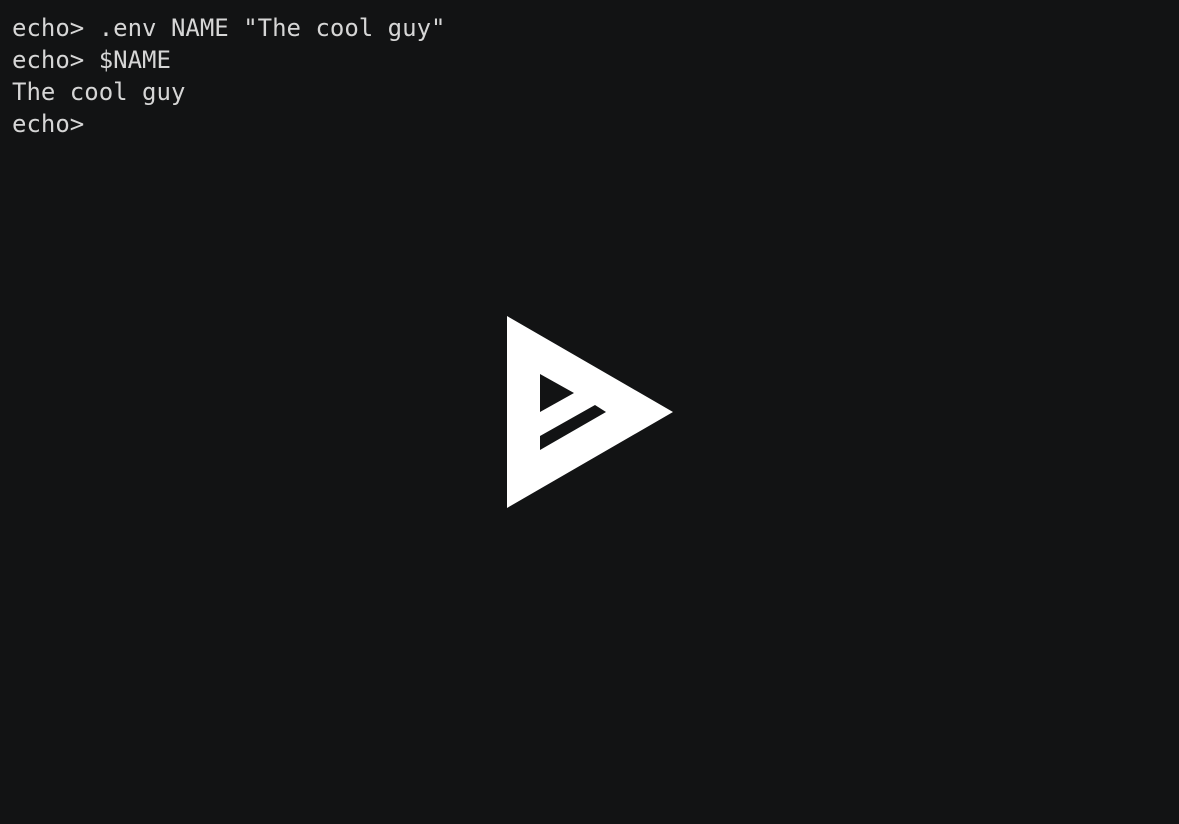 The width and height of the screenshot is (1179, 824). What do you see at coordinates (127, 60) in the screenshot?
I see `command-text: $NAME` at bounding box center [127, 60].